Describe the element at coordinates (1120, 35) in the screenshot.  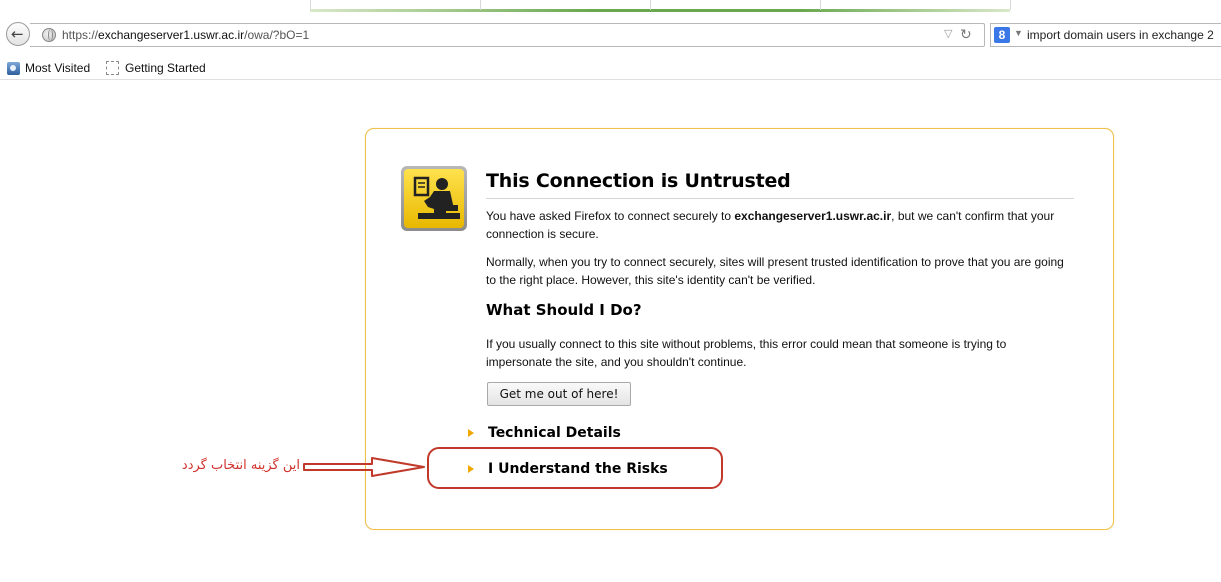
I see `search-input: import domain users in exchange 2` at that location.